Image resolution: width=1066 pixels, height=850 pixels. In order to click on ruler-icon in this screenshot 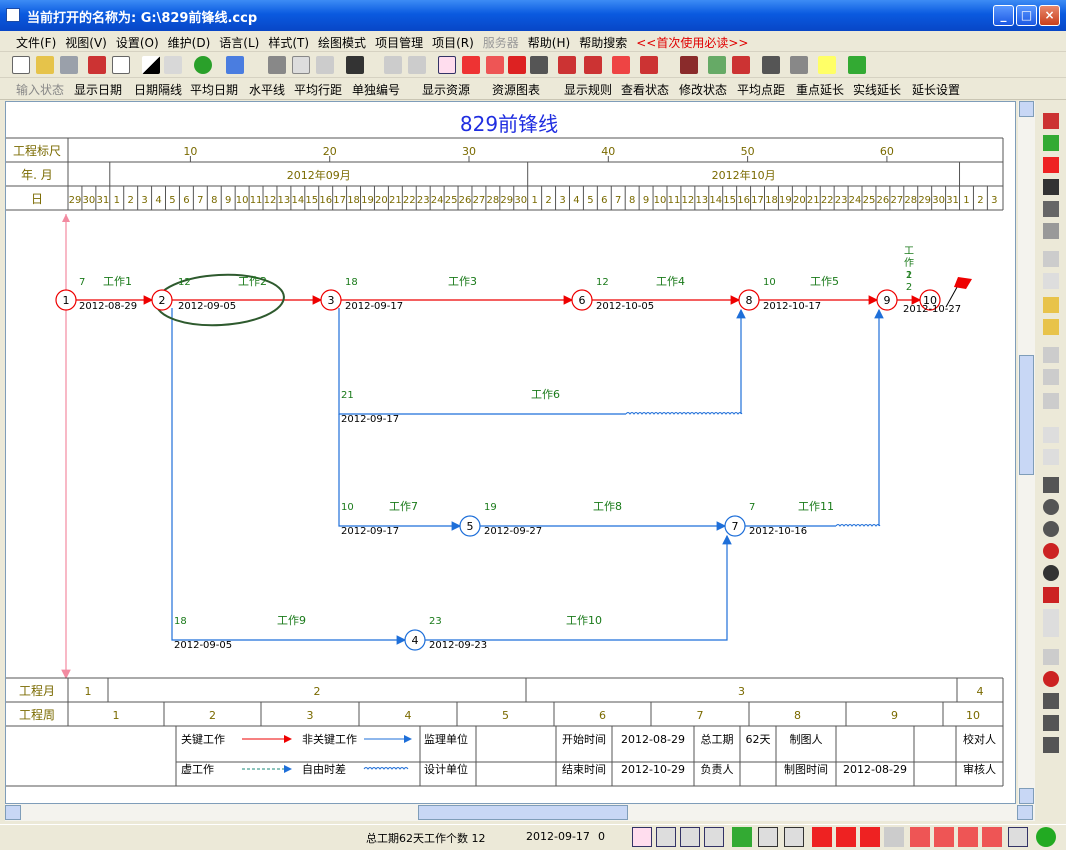, I will do `click(1051, 595)`.